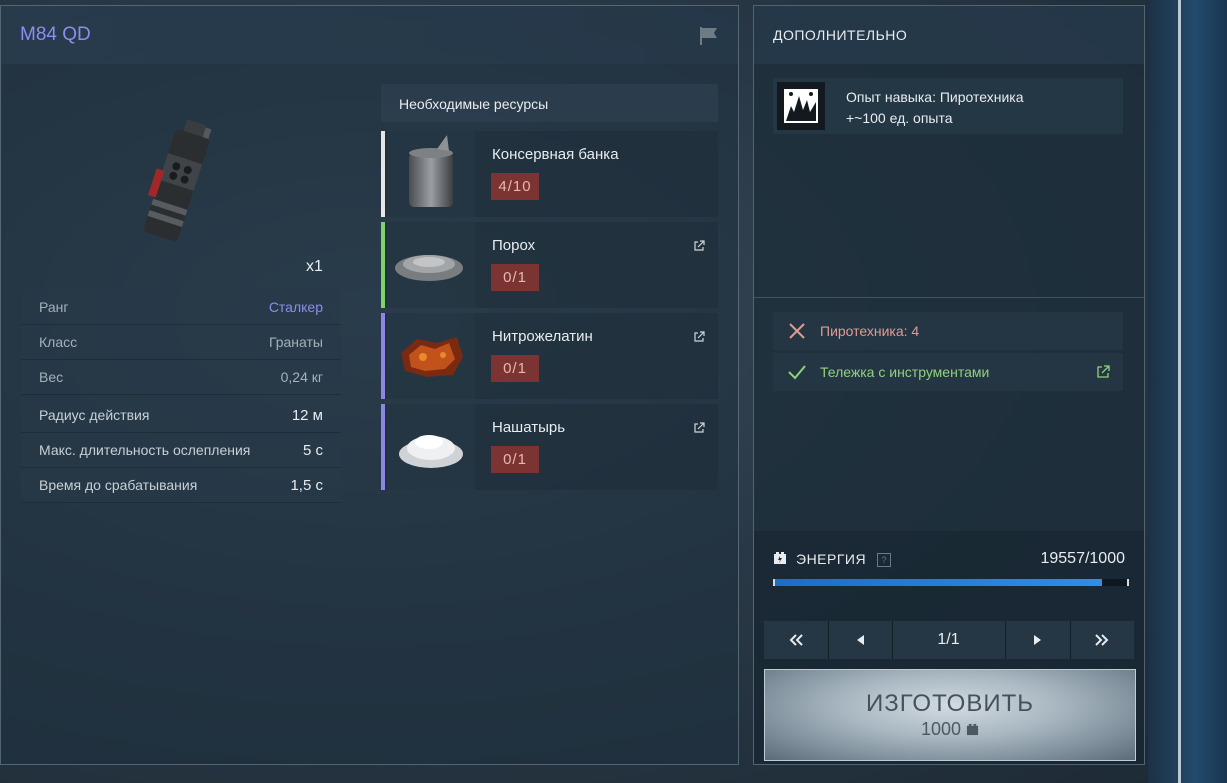 Image resolution: width=1227 pixels, height=783 pixels. I want to click on edge-line, so click(1179, 391).